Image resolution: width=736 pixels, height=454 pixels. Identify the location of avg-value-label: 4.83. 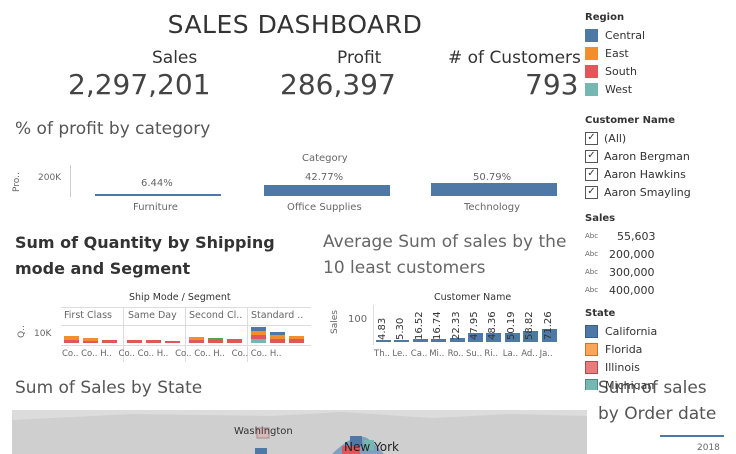
(382, 328).